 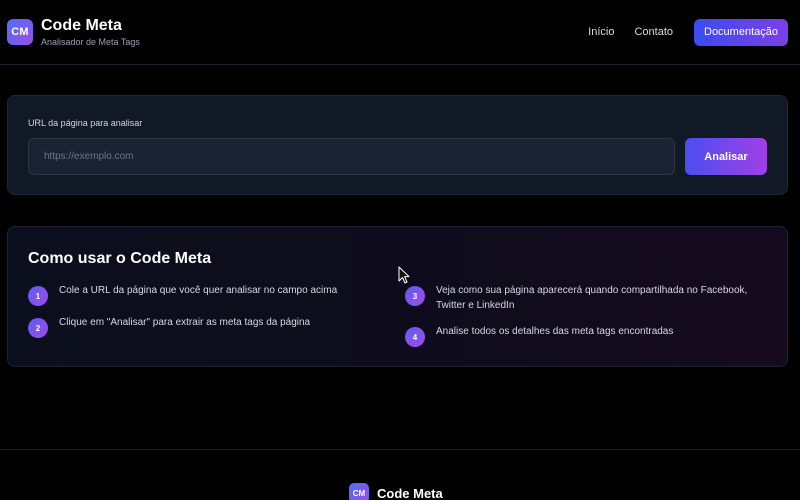 I want to click on site-footer: CM Code Meta, so click(x=400, y=474).